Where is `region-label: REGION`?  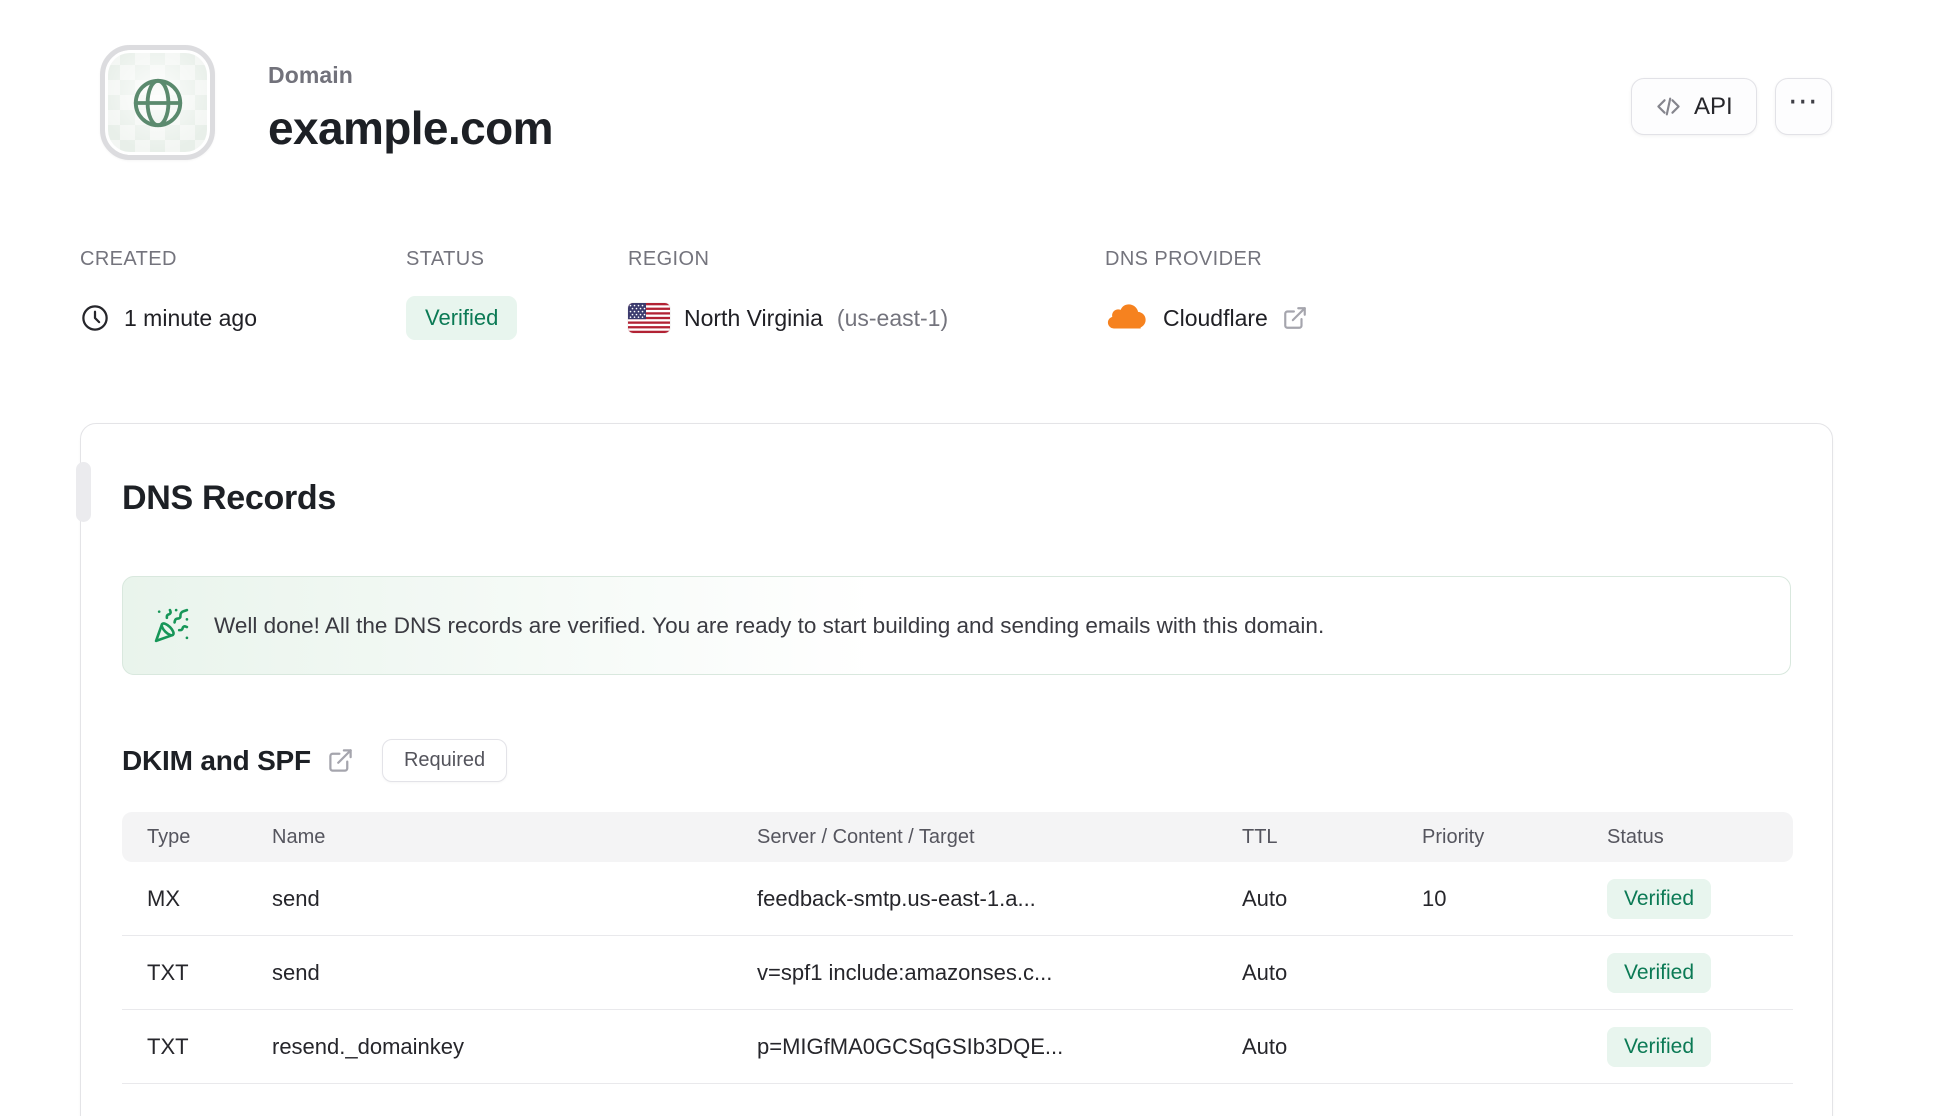 region-label: REGION is located at coordinates (669, 259).